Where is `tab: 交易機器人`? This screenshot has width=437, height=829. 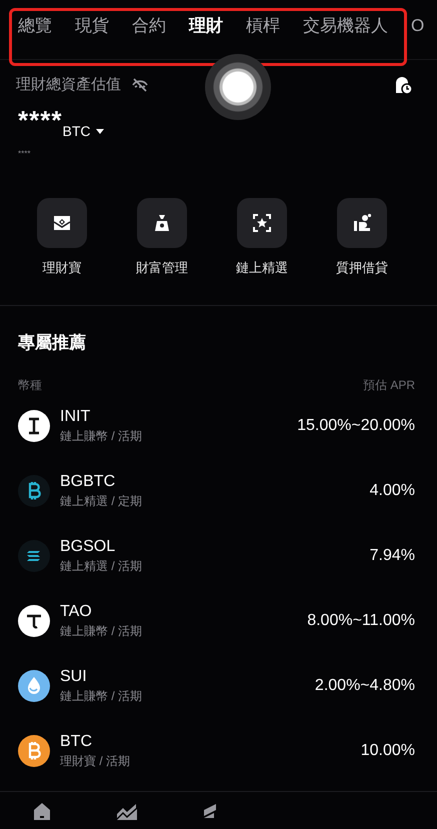
tab: 交易機器人 is located at coordinates (345, 26).